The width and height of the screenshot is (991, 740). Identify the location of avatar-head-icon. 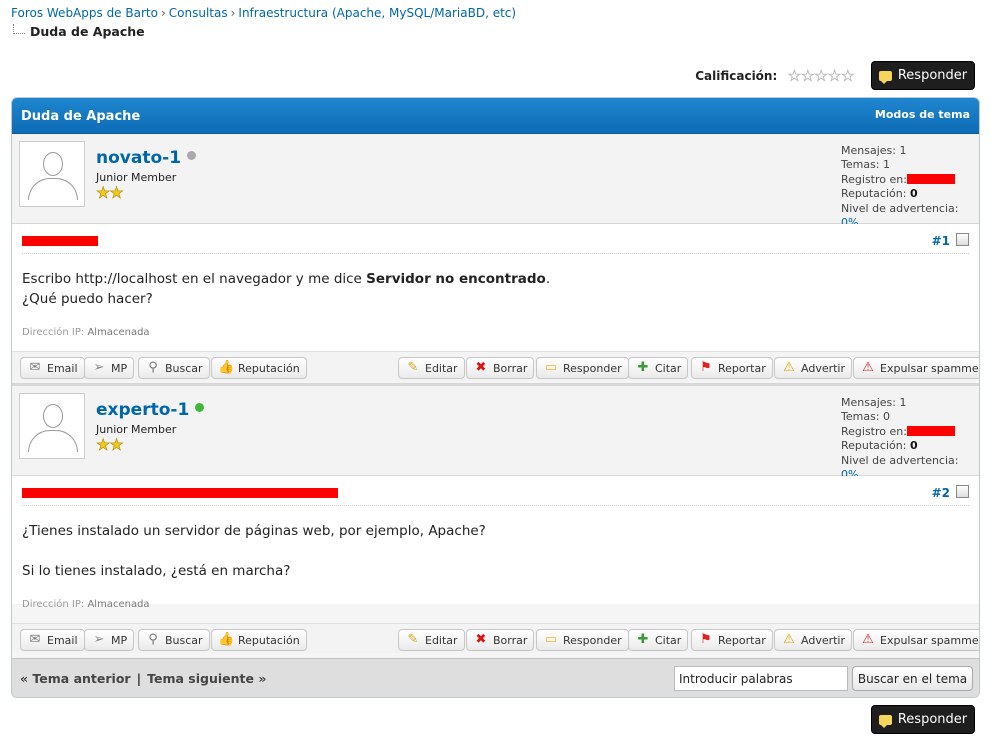
(53, 164).